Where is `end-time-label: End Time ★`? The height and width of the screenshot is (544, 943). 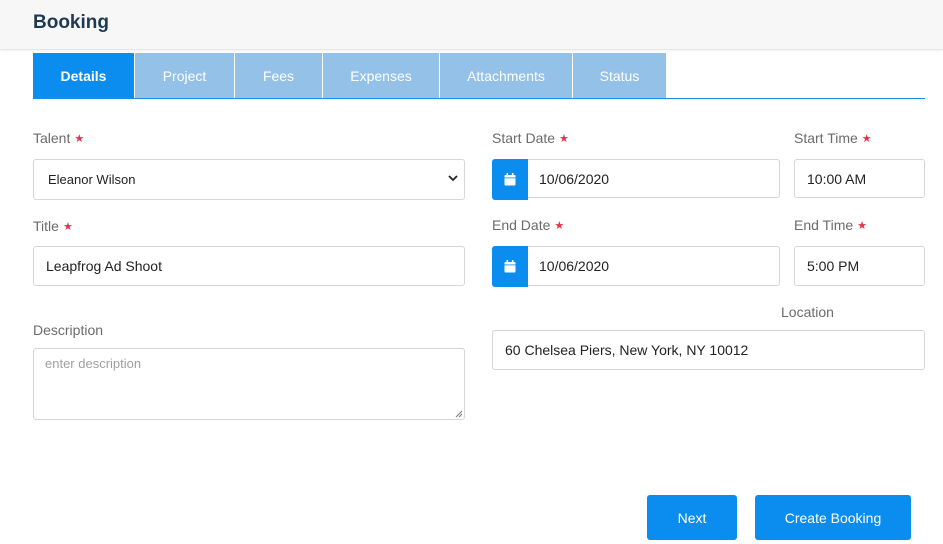 end-time-label: End Time ★ is located at coordinates (831, 225).